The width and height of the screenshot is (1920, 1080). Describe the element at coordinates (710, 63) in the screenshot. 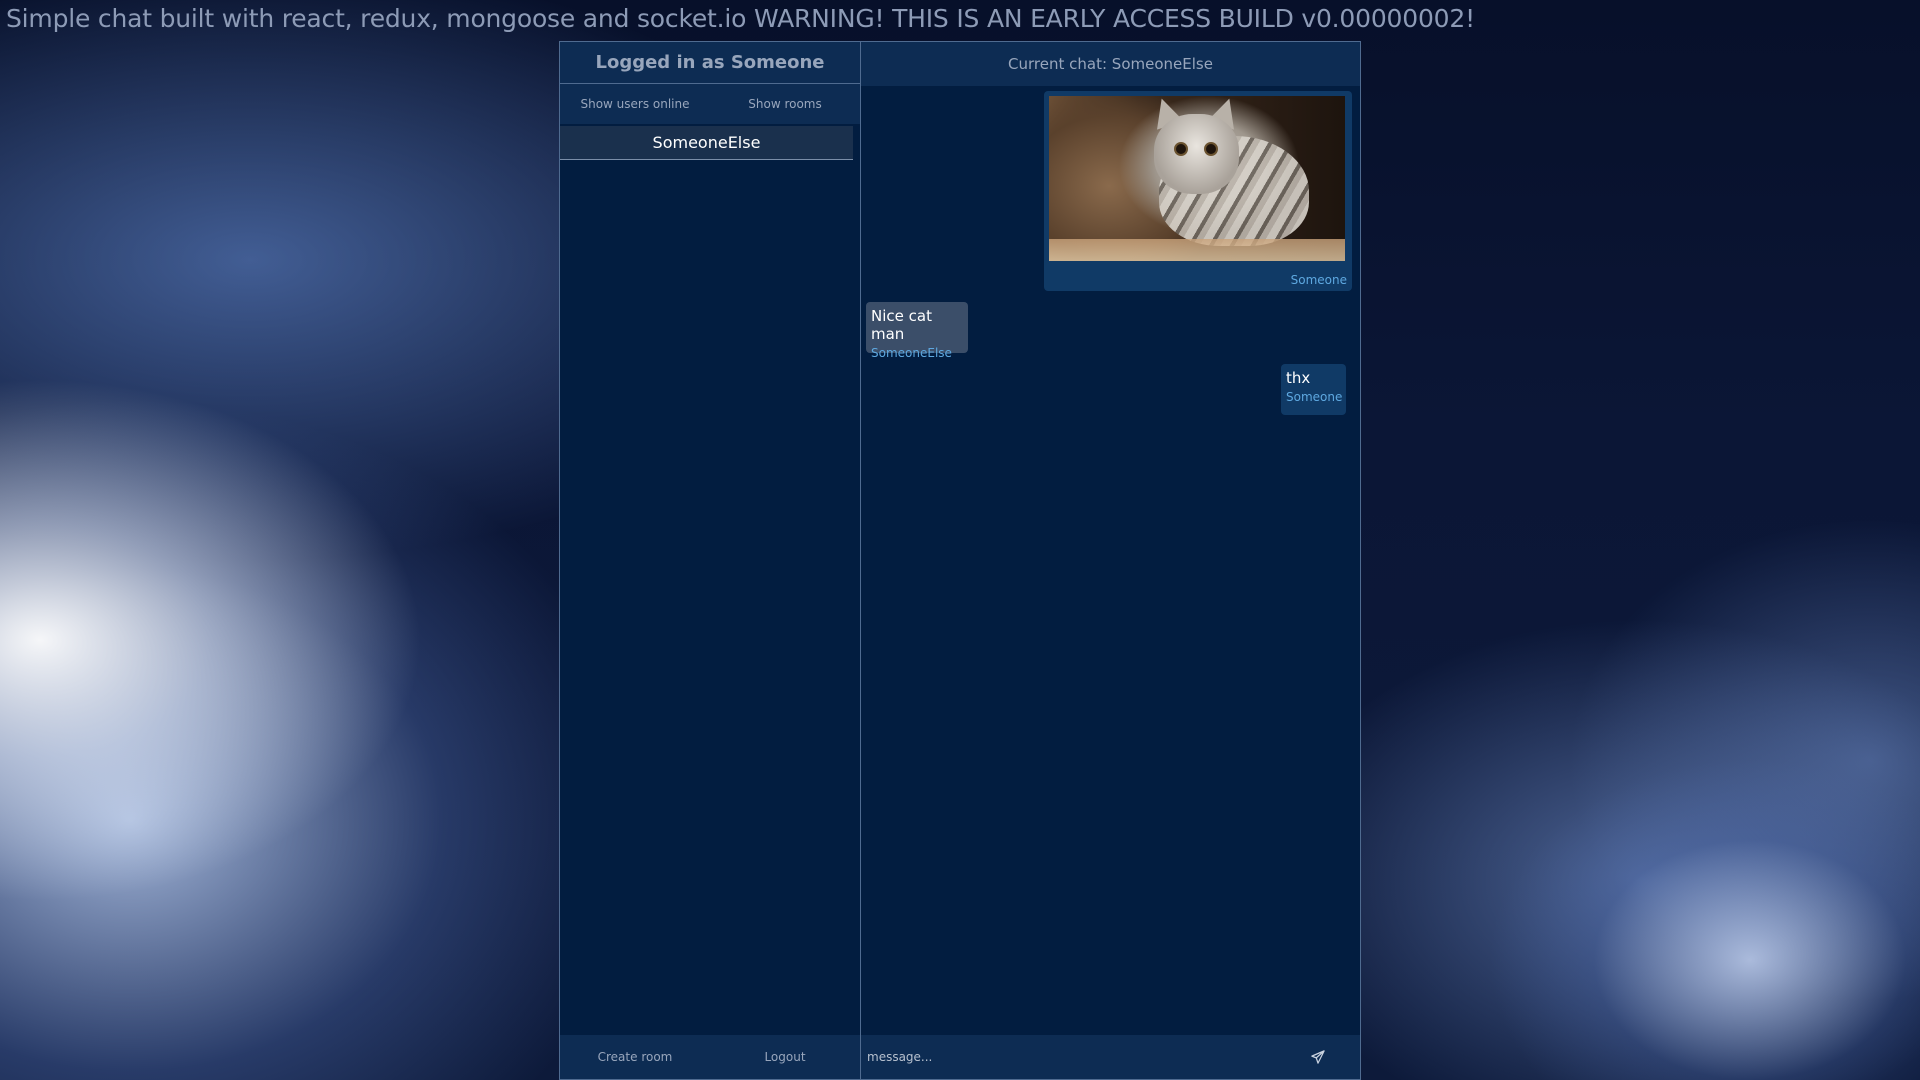

I see `logged-in-header: Logged in as Someone` at that location.